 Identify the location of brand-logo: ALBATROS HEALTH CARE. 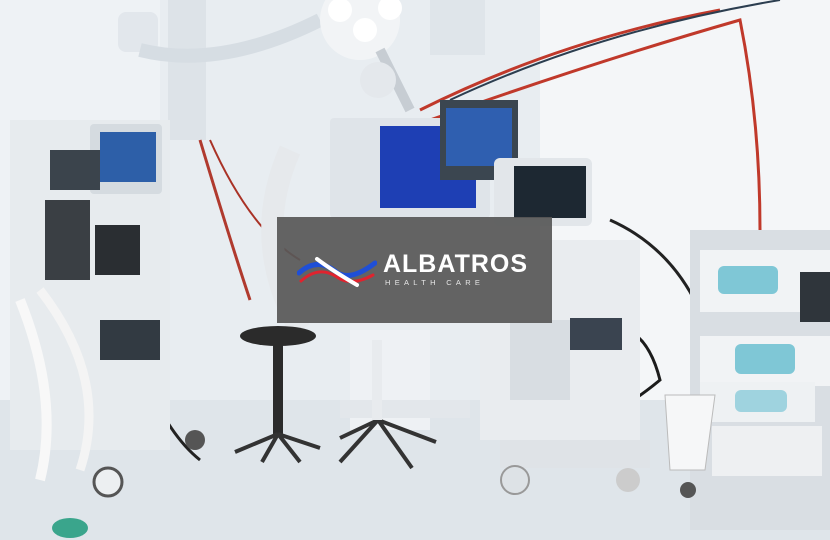
(412, 270).